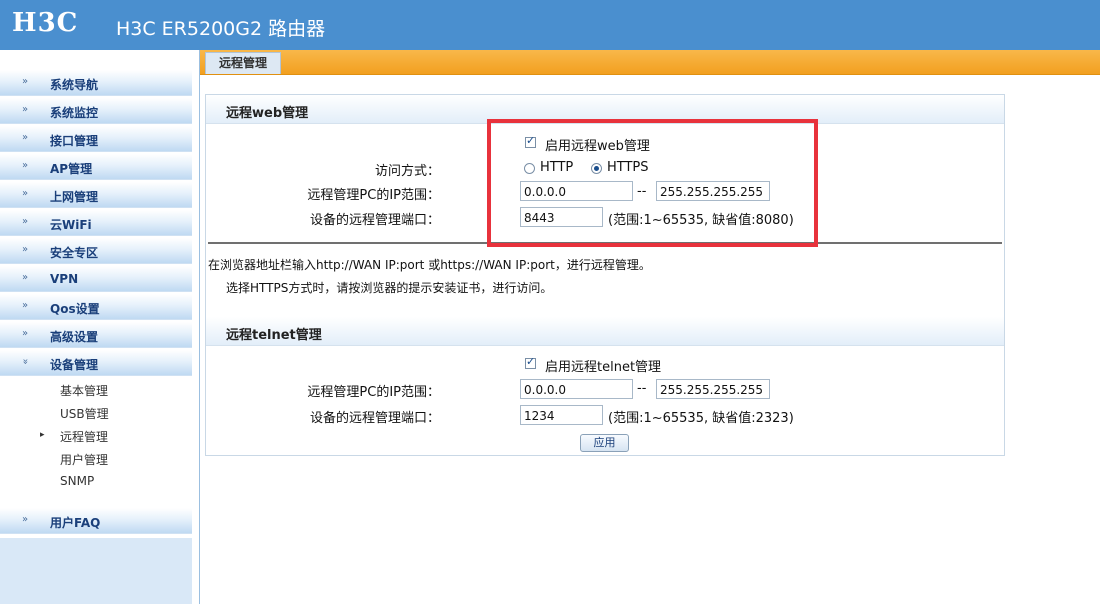 The image size is (1100, 604). I want to click on sidebar-subitem-basic: 基本管理, so click(84, 390).